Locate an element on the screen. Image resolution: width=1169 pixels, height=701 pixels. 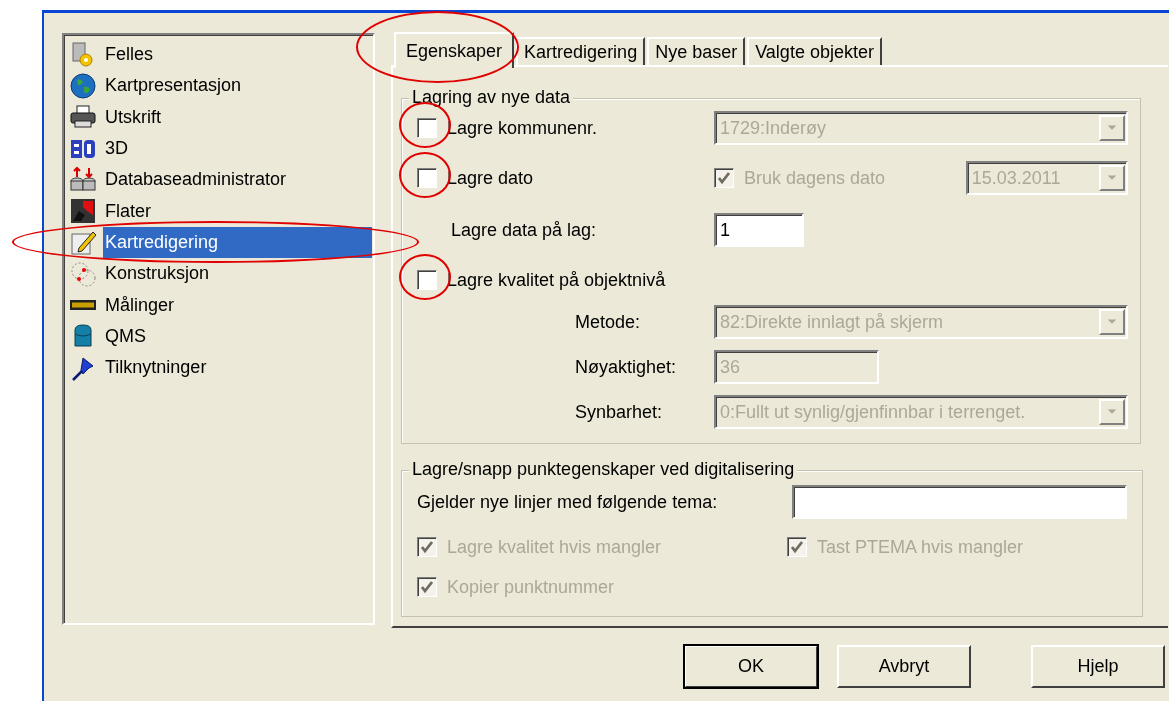
text-field is located at coordinates (959, 502).